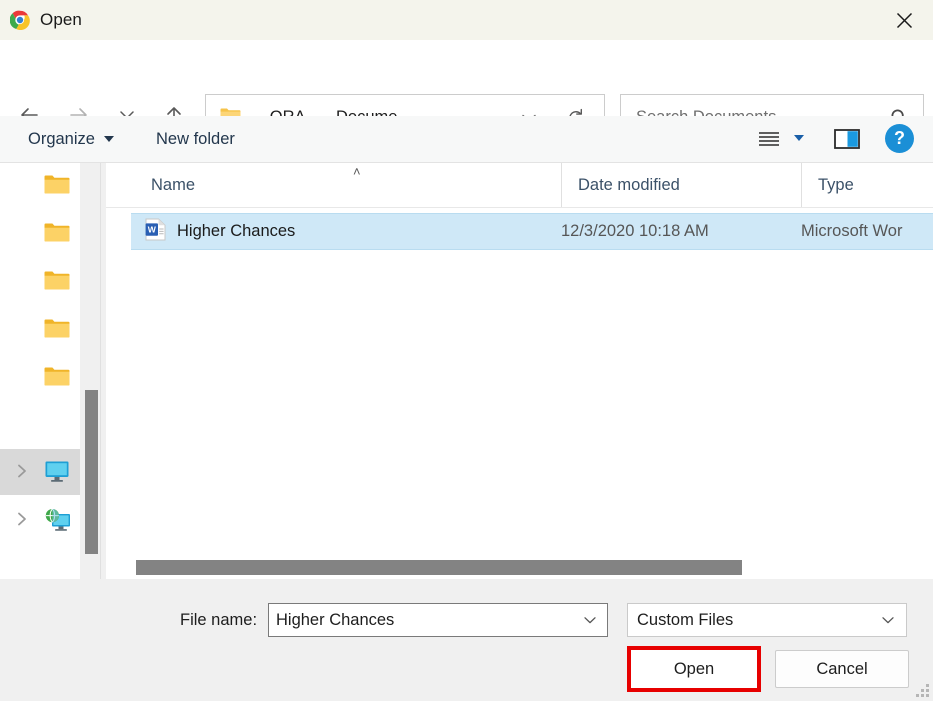  I want to click on organize-label: Organize, so click(61, 138).